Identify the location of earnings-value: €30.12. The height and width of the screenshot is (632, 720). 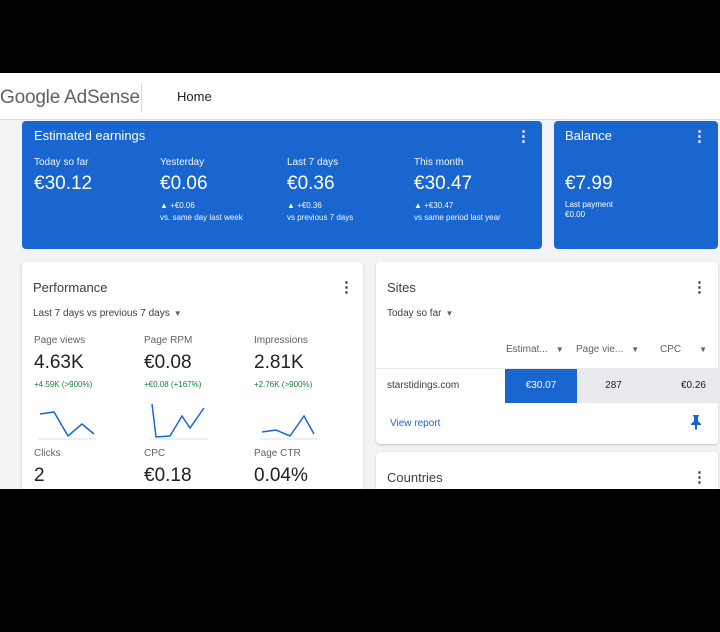
(63, 183).